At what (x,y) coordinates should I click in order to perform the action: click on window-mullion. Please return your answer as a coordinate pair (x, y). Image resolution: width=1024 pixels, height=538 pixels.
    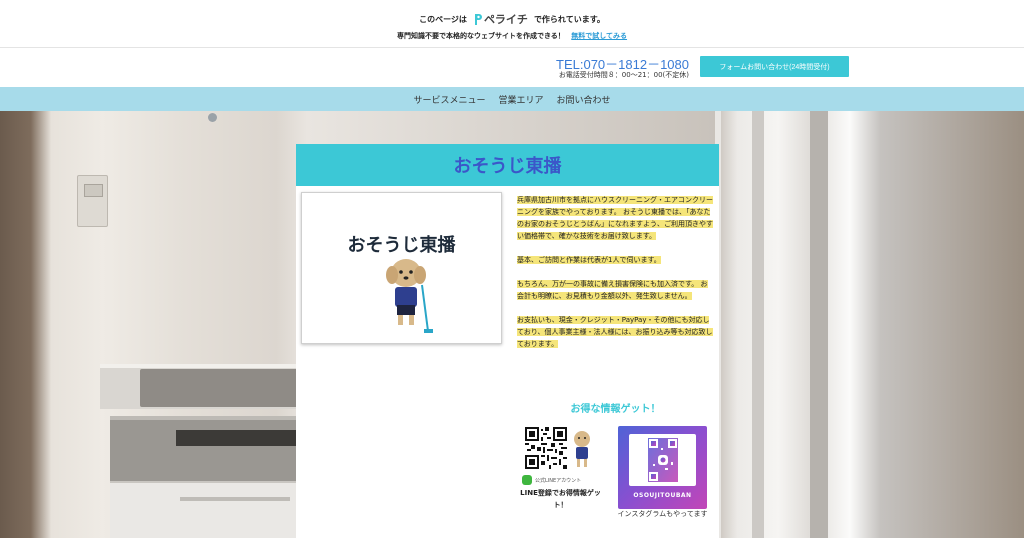
    Looking at the image, I should click on (758, 324).